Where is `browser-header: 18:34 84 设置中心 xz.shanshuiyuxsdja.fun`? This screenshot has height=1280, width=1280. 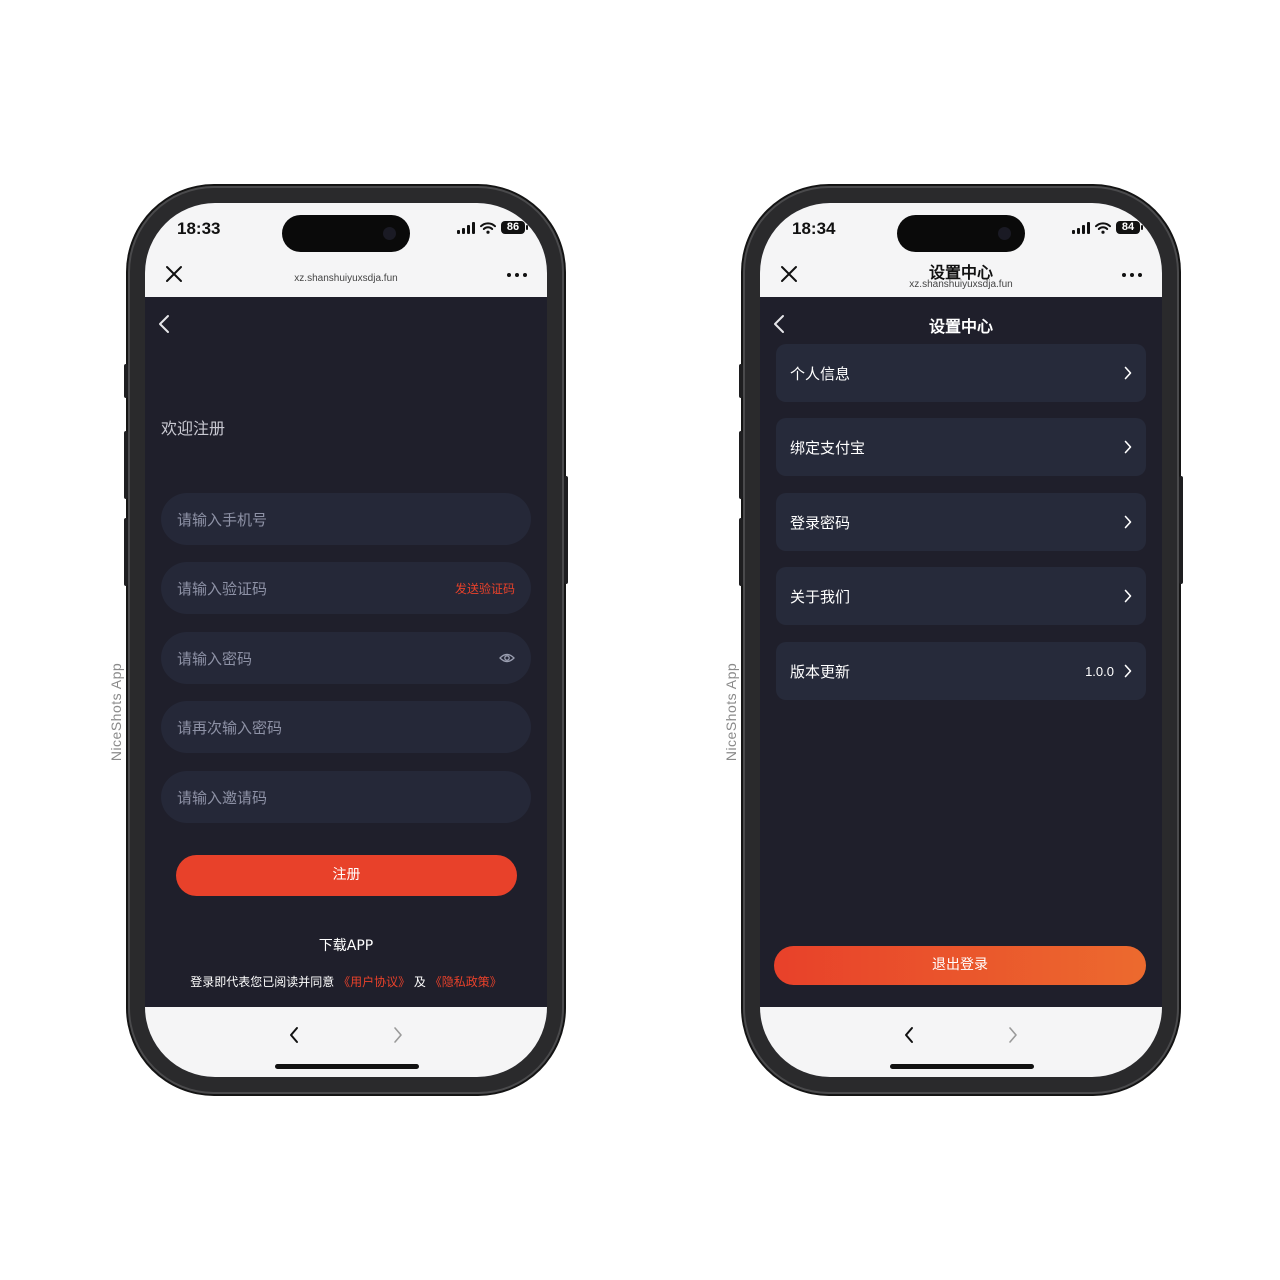 browser-header: 18:34 84 设置中心 xz.shanshuiyuxsdja.fun is located at coordinates (961, 250).